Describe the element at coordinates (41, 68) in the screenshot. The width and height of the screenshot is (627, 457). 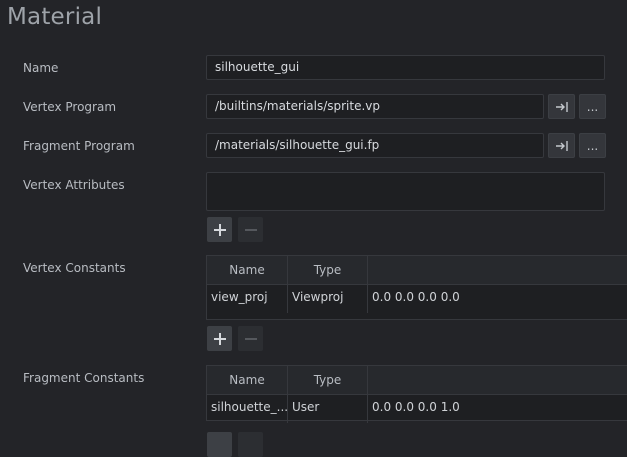
I see `name-label: Name` at that location.